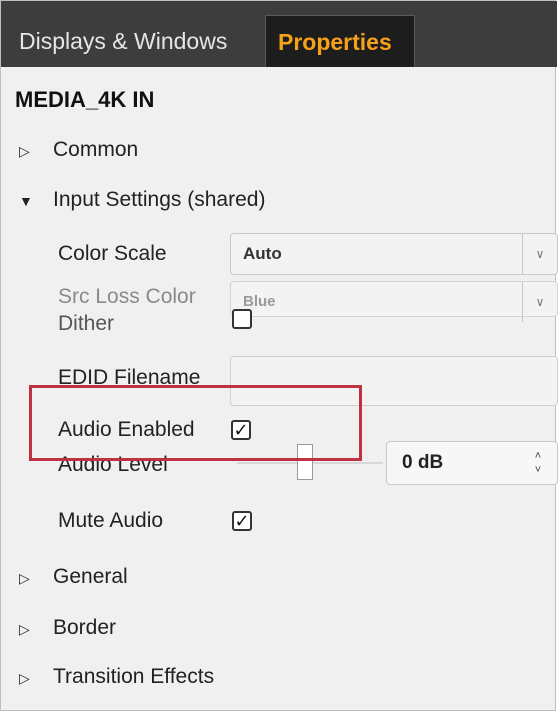 The height and width of the screenshot is (711, 558). I want to click on spin-up-icon: ˄, so click(538, 456).